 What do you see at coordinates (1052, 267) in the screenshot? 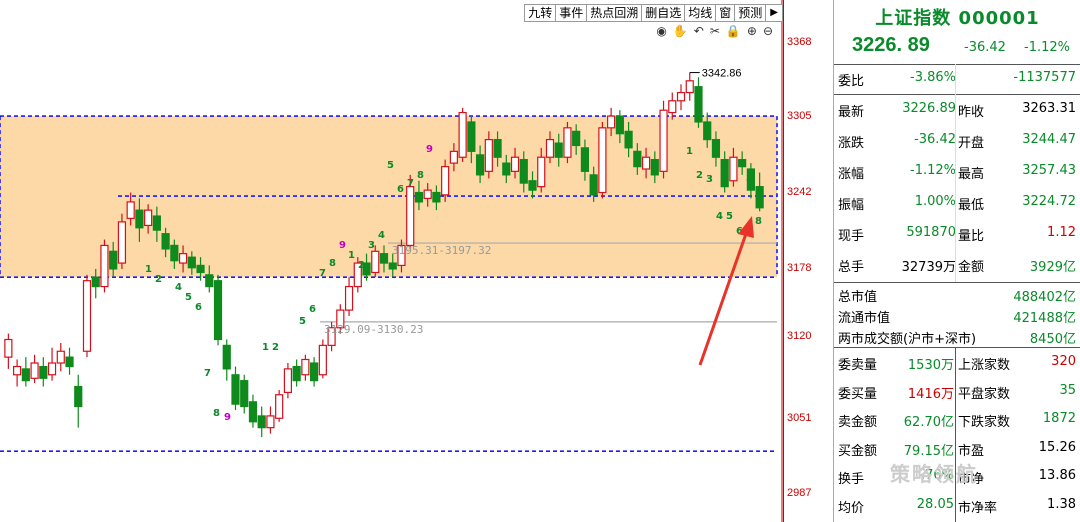
I see `quote-value: 3929亿` at bounding box center [1052, 267].